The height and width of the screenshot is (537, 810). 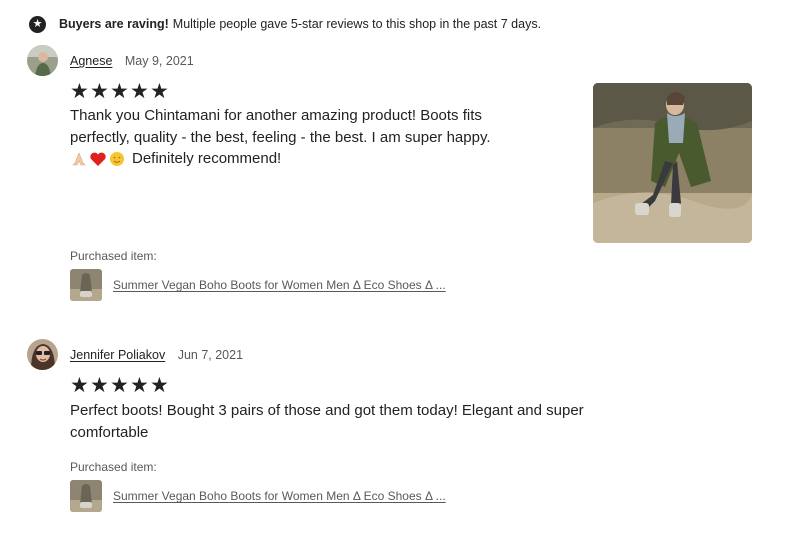 I want to click on review-line: comfortable, so click(x=109, y=432).